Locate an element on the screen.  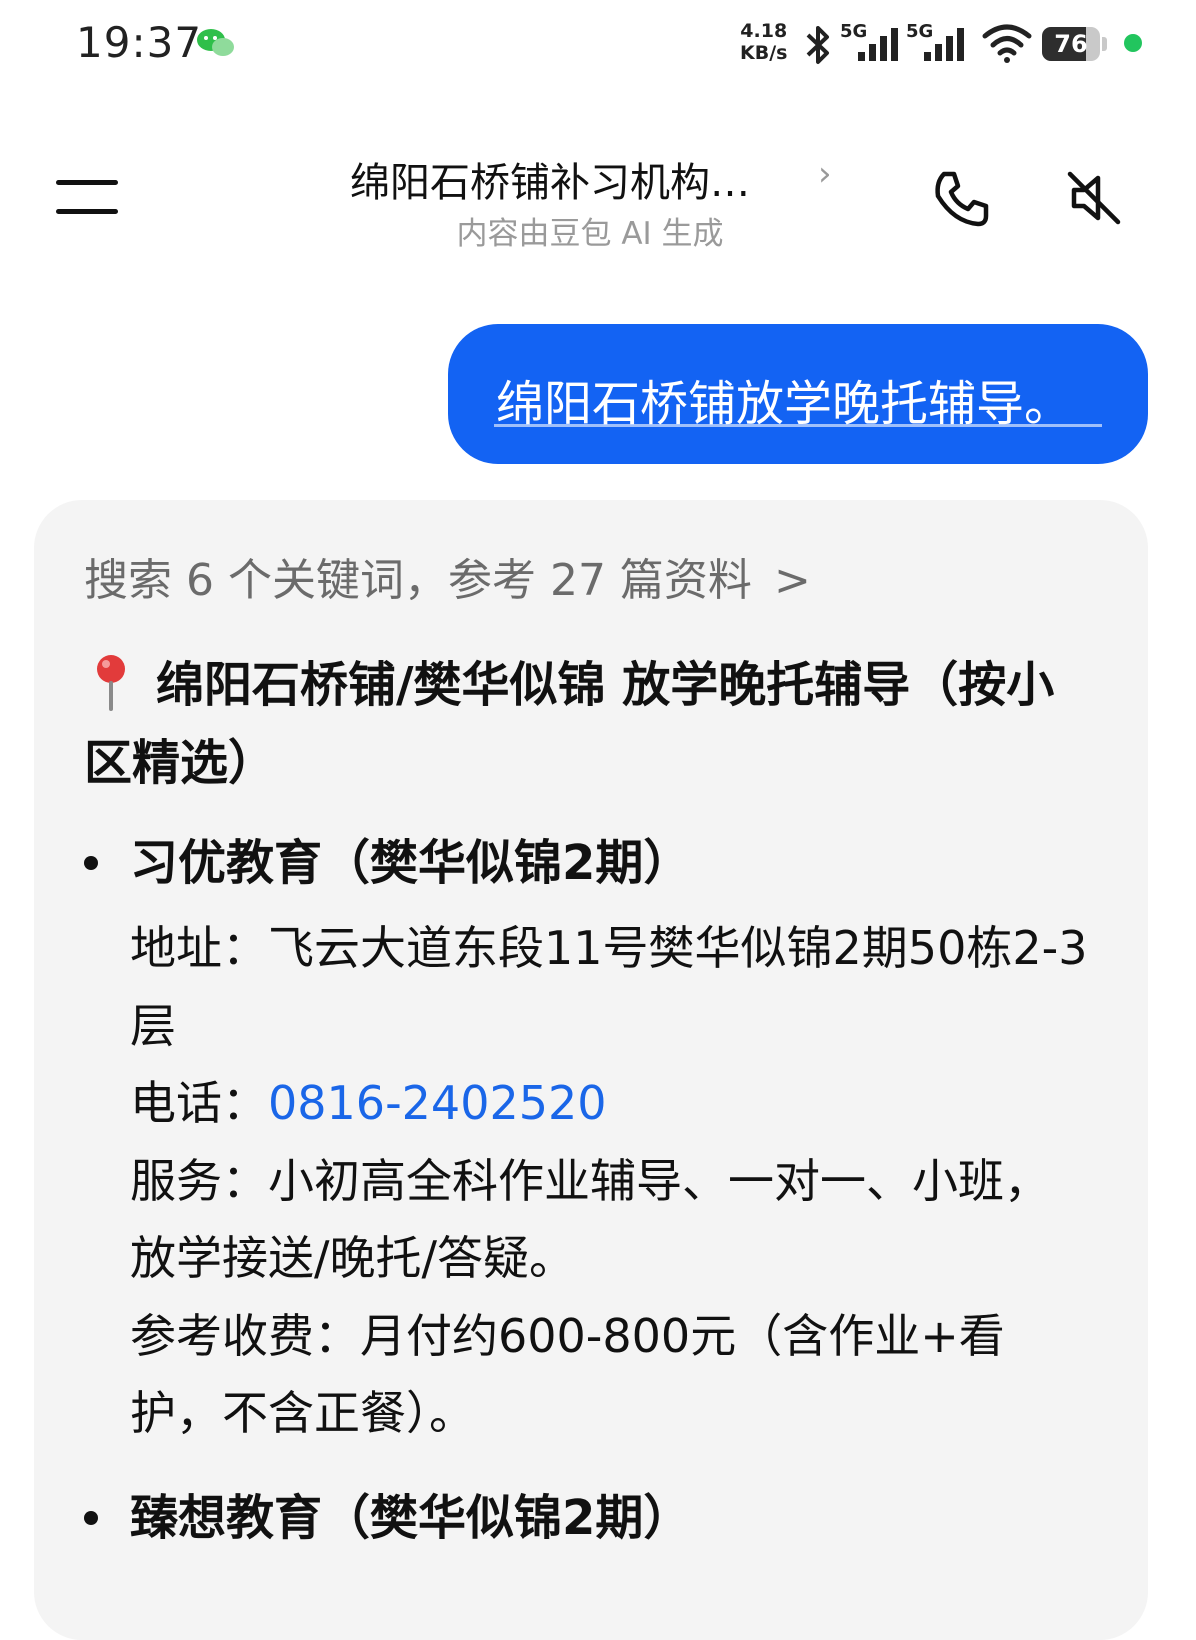
services-line: 服务：小初高全科作业辅导、一对一、小班，放学接送/晚托/答疑。 is located at coordinates (610, 1220).